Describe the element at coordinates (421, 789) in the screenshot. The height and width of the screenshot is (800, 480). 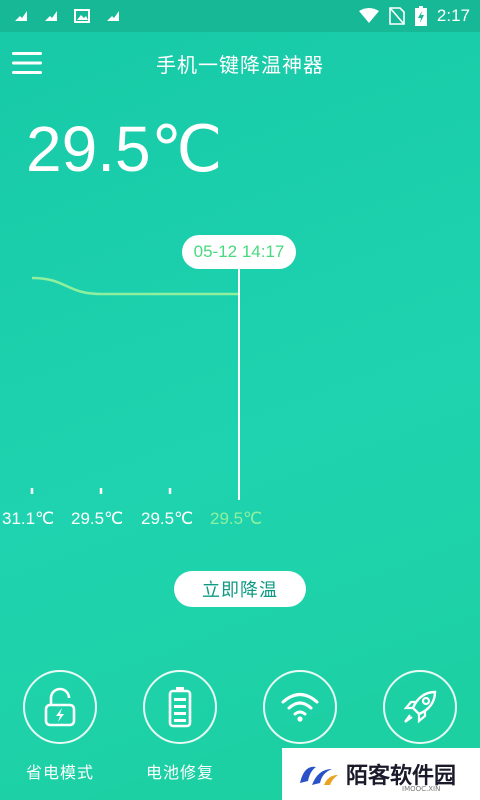
I see `watermark-subtext: IMOOC.XIN` at that location.